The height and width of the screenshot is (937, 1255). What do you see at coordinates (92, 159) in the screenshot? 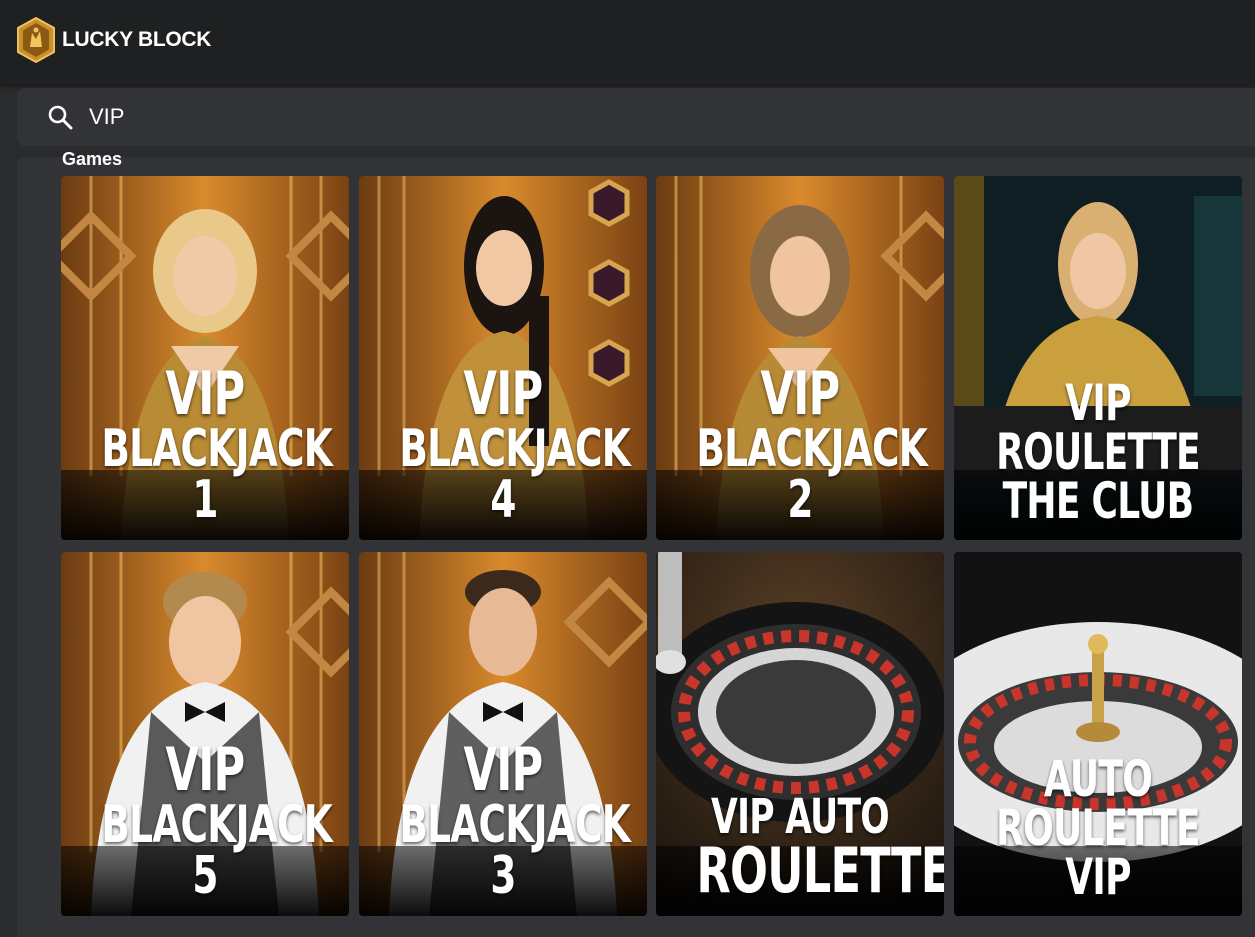
I see `section-title-games: Games` at bounding box center [92, 159].